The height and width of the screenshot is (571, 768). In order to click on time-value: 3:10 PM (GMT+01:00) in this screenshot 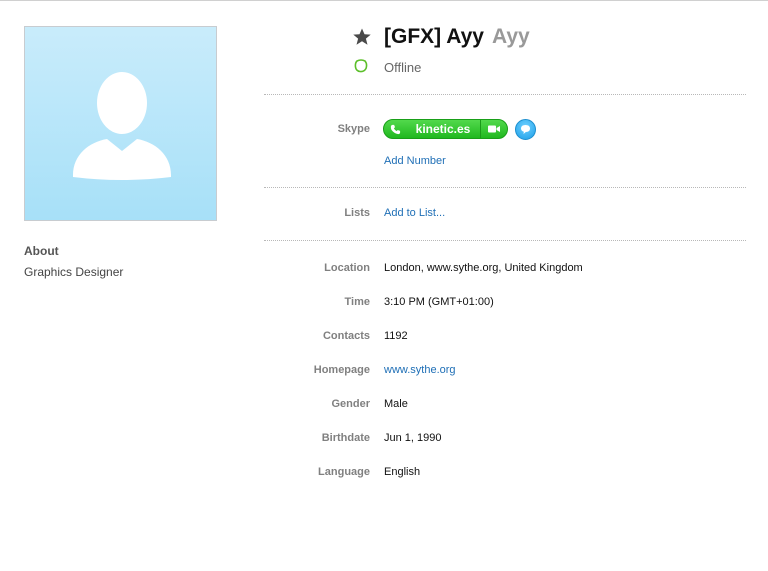, I will do `click(439, 302)`.